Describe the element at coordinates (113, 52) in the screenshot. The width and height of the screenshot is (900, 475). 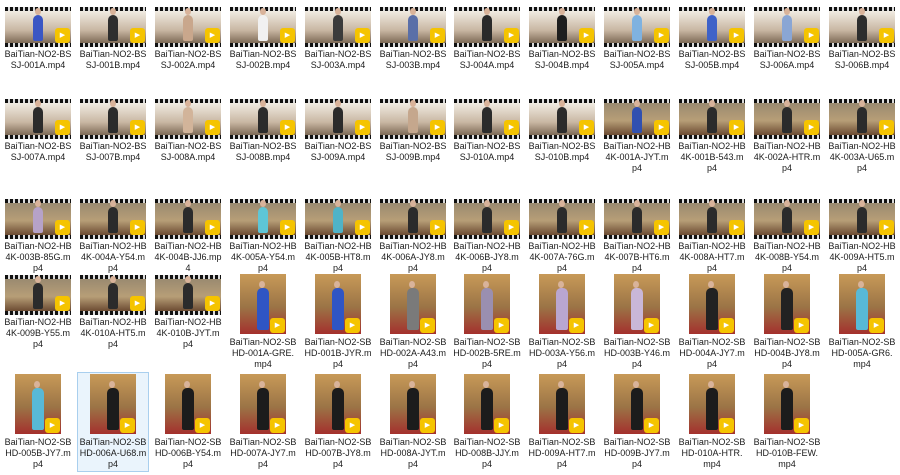
I see `file-item: ▶ BaiTian-NO2-BSSJ-001B.mp4` at that location.